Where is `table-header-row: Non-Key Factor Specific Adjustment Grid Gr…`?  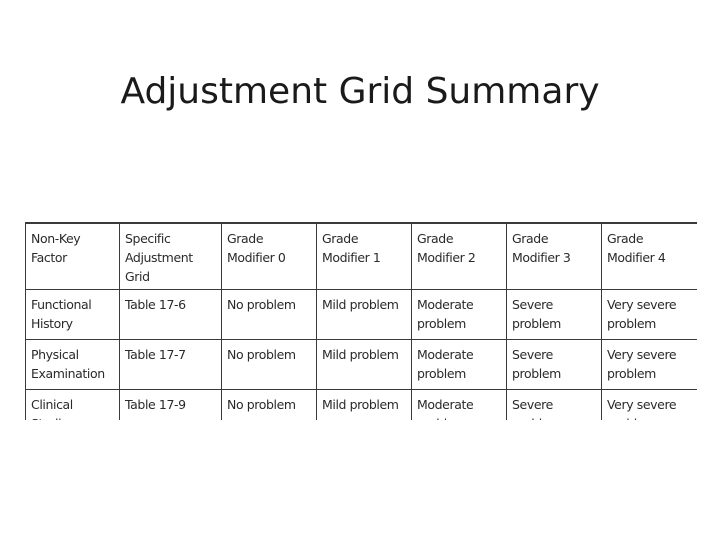
table-header-row: Non-Key Factor Specific Adjustment Grid Gr… is located at coordinates (361, 256).